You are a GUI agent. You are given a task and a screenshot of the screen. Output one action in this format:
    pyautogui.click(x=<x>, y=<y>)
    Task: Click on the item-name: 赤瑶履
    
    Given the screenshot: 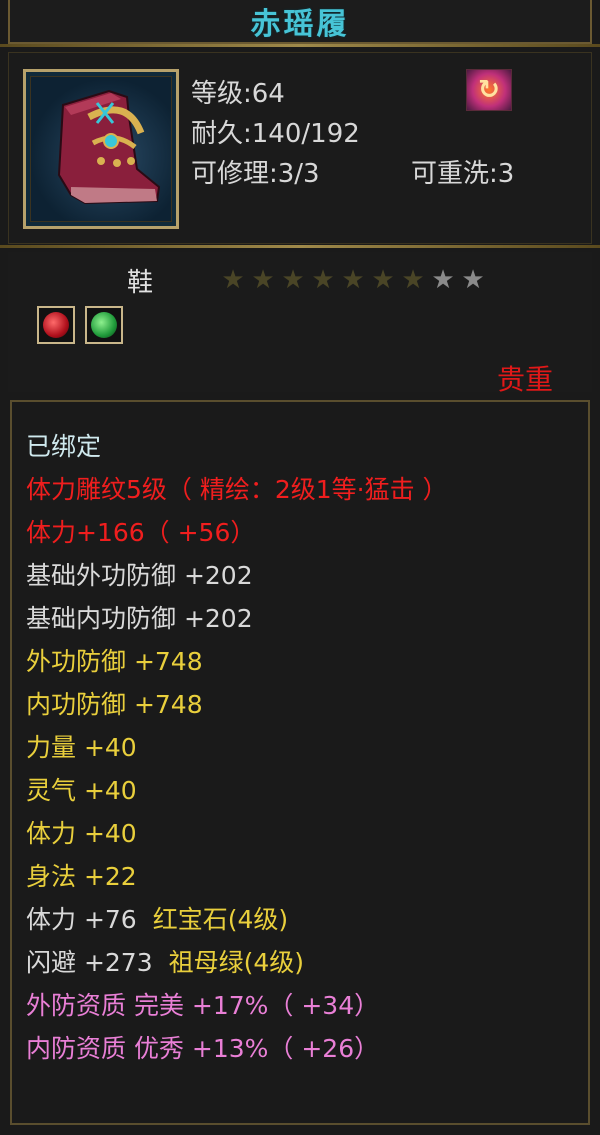 What is the action you would take?
    pyautogui.click(x=300, y=24)
    